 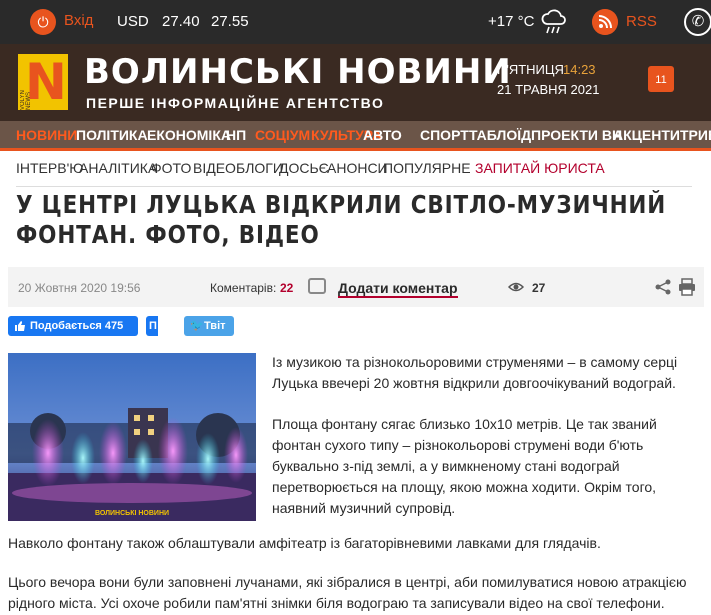 I want to click on login-link: Вхід, so click(x=78, y=20).